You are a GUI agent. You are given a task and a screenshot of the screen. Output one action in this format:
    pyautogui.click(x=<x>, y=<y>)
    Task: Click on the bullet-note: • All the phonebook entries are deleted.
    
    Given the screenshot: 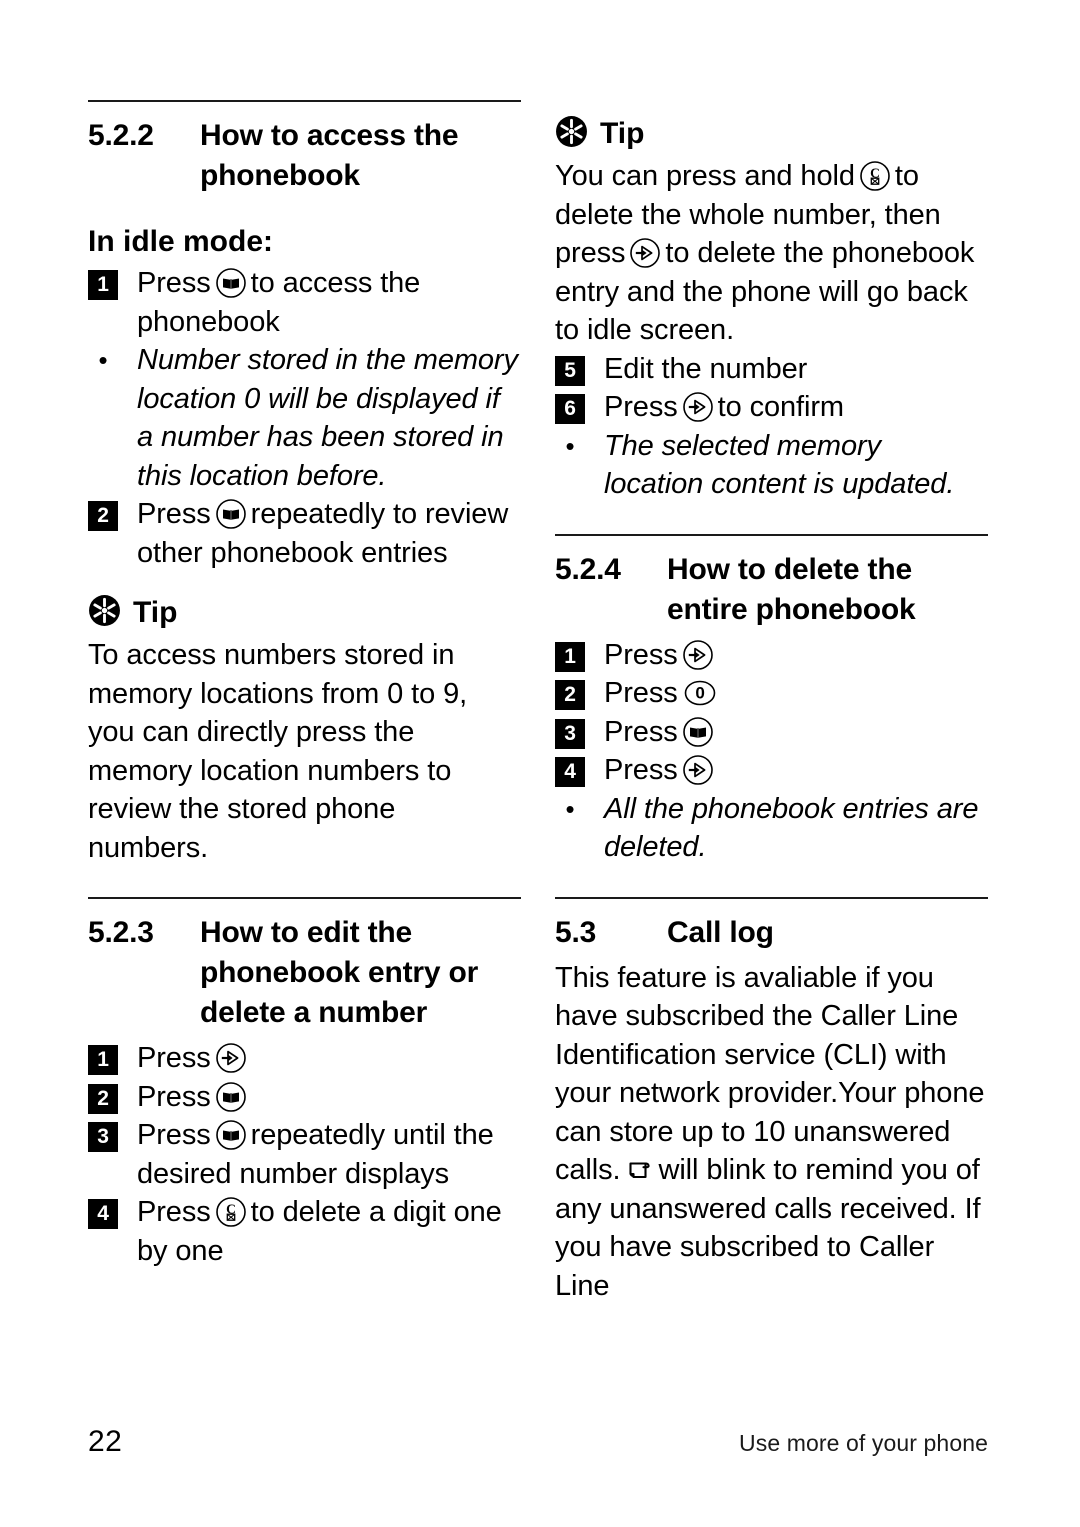 What is the action you would take?
    pyautogui.click(x=771, y=828)
    